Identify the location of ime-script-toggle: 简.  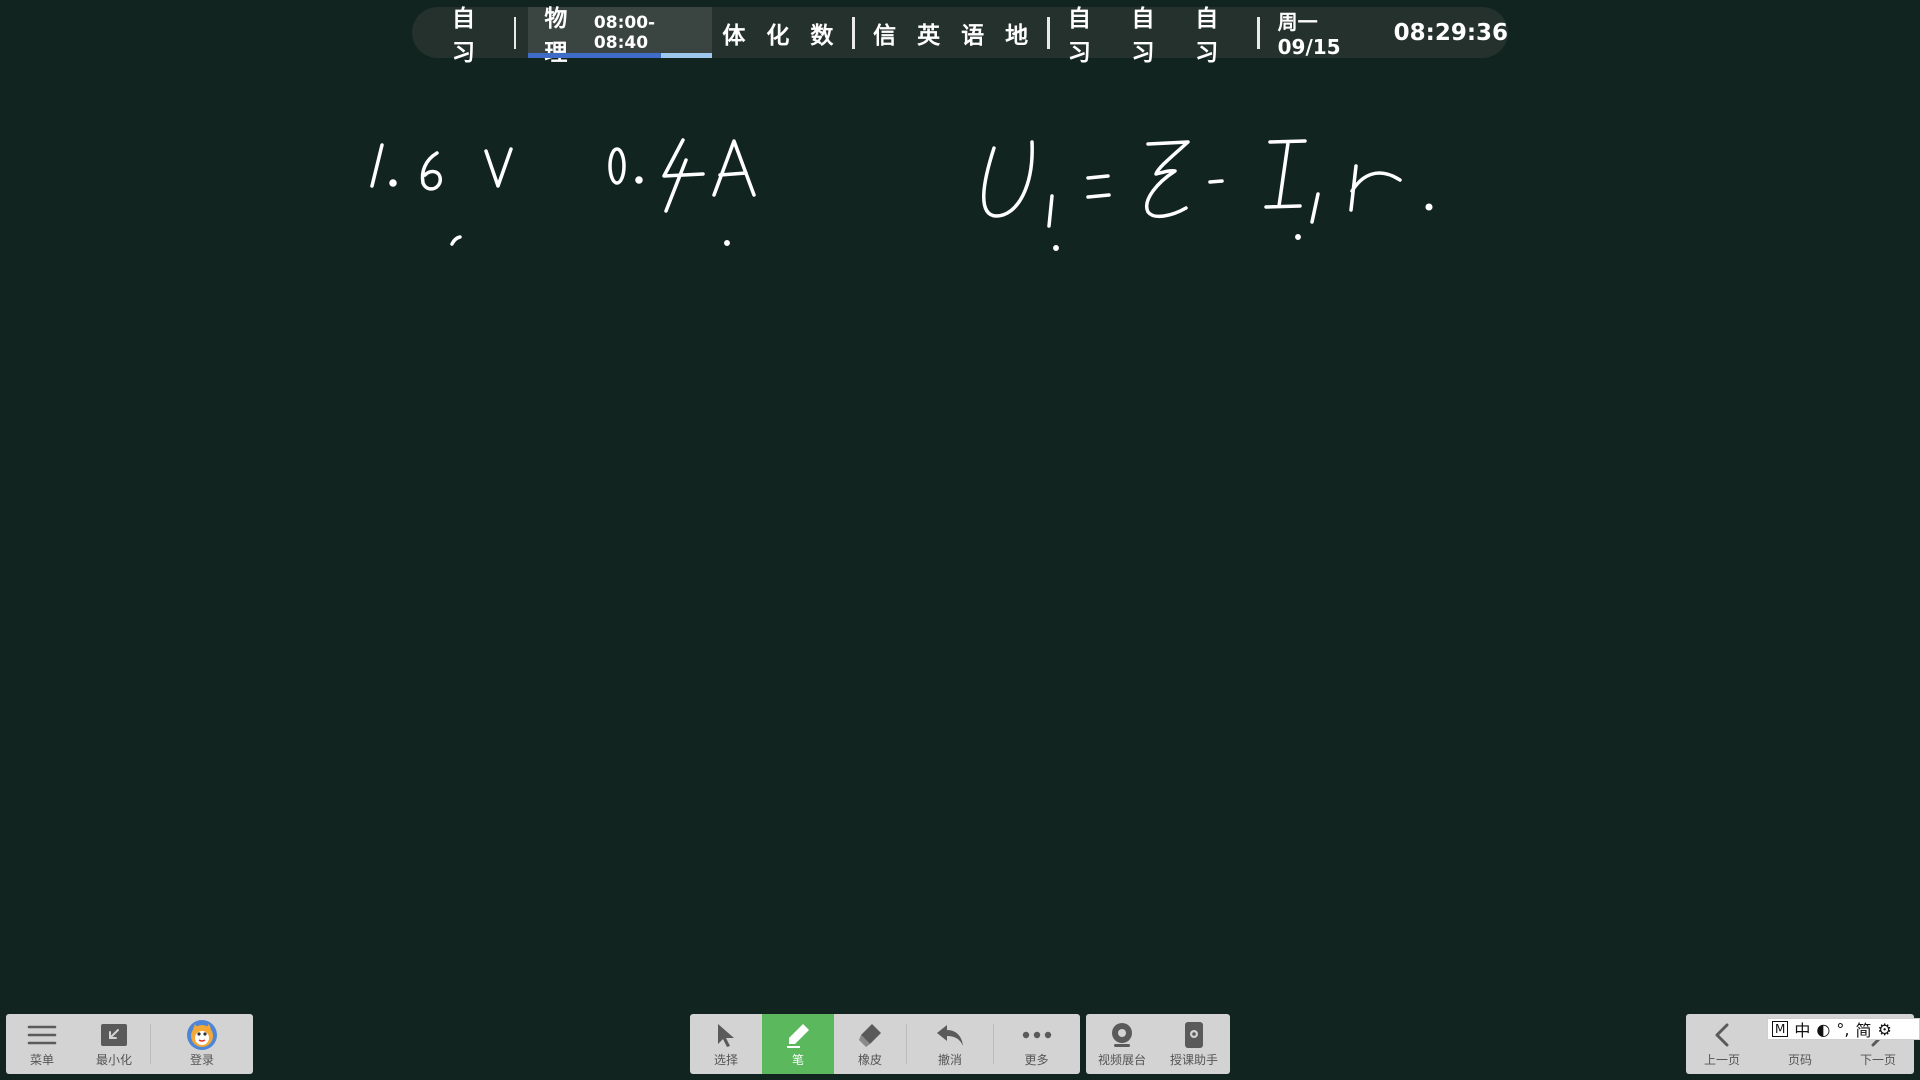
(1863, 1029).